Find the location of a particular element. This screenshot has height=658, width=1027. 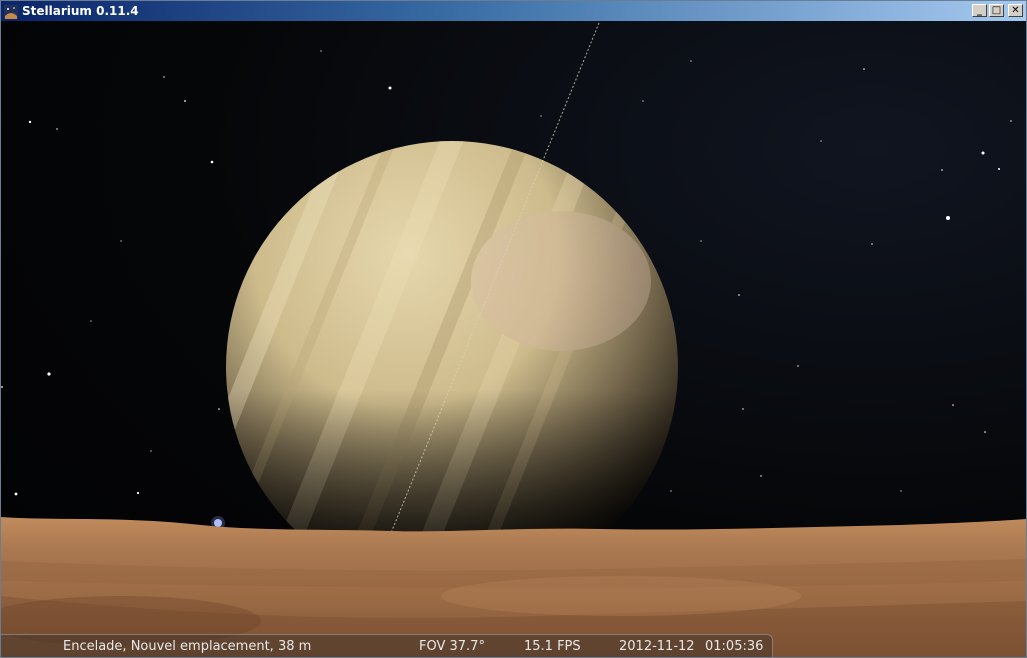

stellarium-app-icon is located at coordinates (11, 11).